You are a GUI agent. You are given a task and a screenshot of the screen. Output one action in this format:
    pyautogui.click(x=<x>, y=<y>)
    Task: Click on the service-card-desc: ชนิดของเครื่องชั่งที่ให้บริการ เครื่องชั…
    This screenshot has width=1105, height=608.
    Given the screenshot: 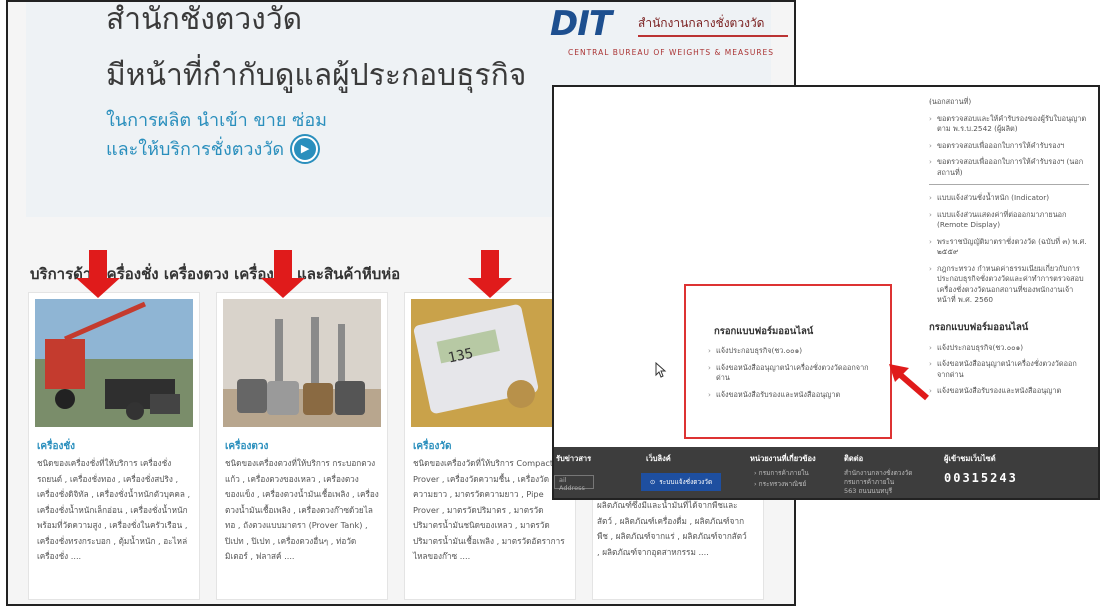 What is the action you would take?
    pyautogui.click(x=114, y=509)
    